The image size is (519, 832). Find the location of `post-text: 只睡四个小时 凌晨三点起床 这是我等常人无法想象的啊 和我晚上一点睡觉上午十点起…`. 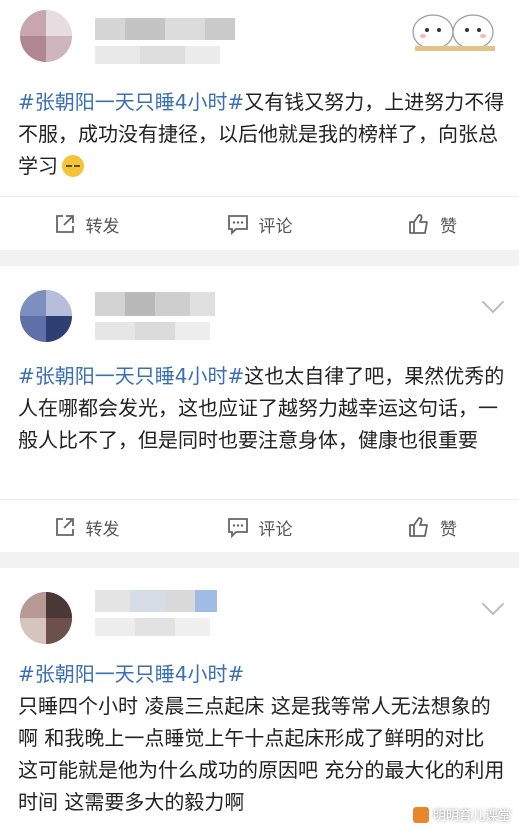

post-text: 只睡四个小时 凌晨三点起床 这是我等常人无法想象的啊 和我晚上一点睡觉上午十点起… is located at coordinates (261, 754).